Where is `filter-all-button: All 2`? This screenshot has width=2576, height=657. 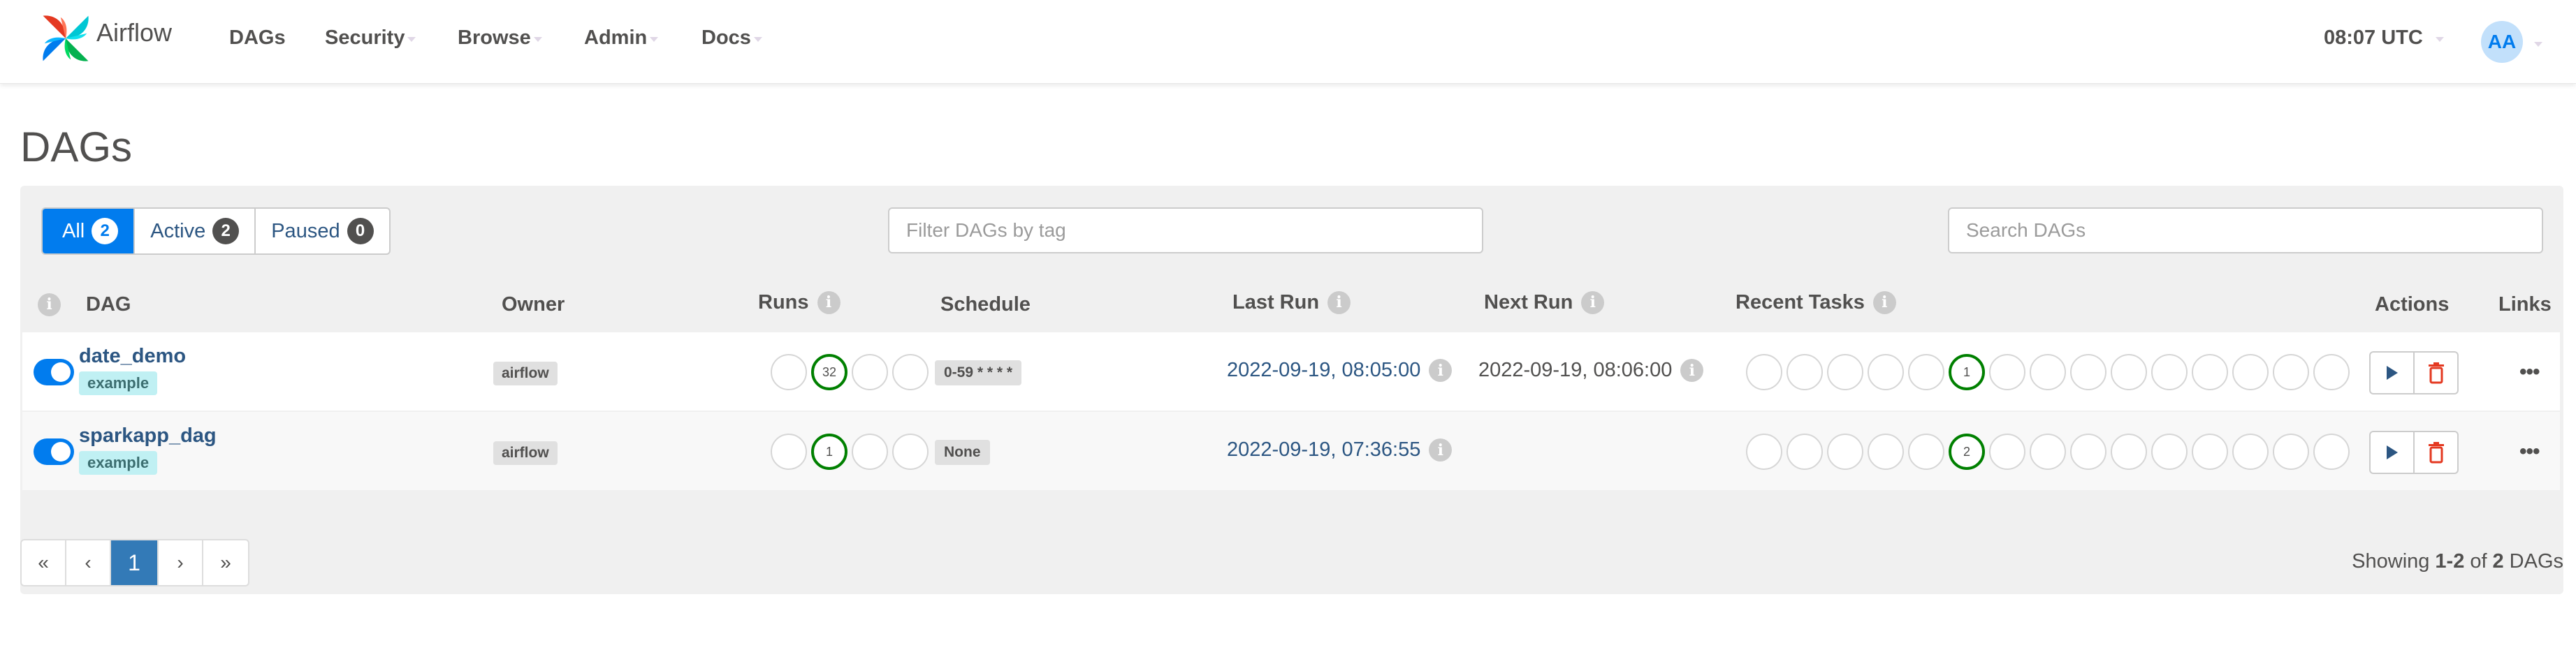
filter-all-button: All 2 is located at coordinates (89, 231).